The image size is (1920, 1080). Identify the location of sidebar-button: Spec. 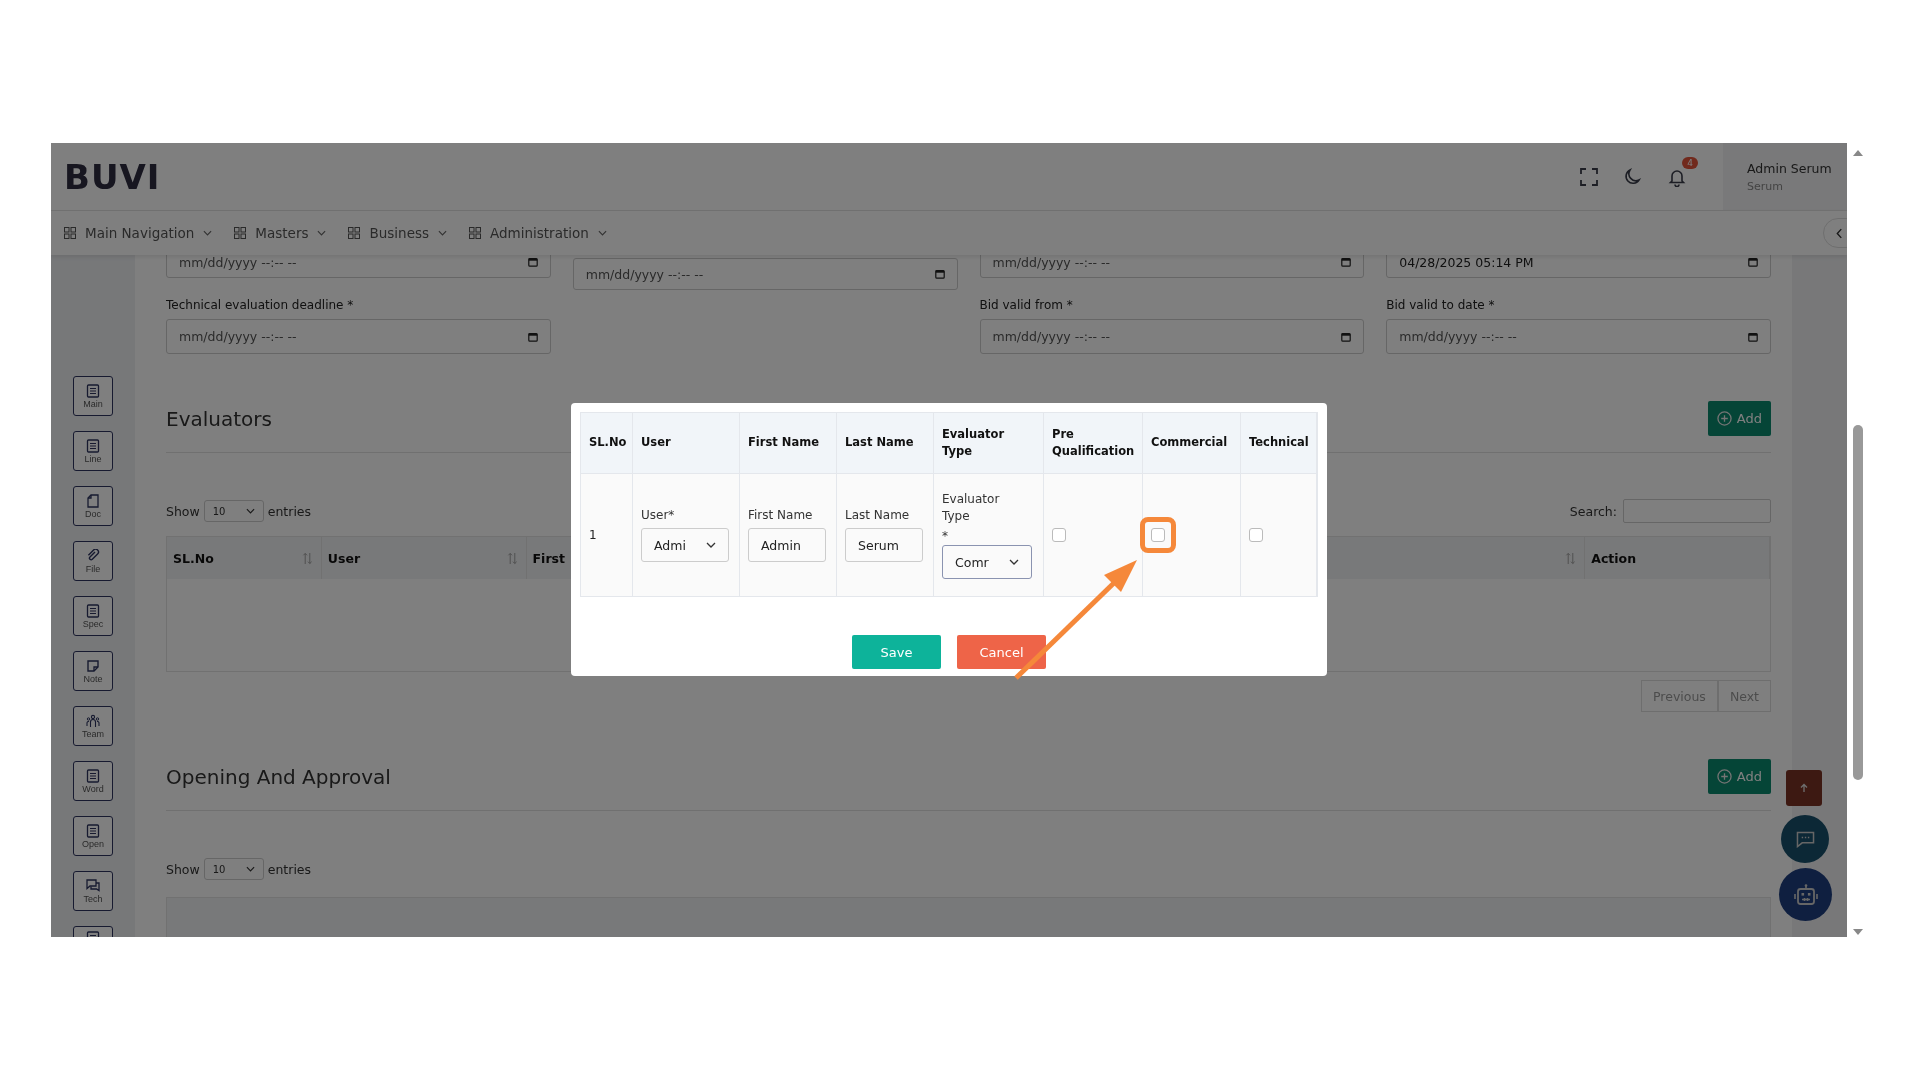
(93, 616).